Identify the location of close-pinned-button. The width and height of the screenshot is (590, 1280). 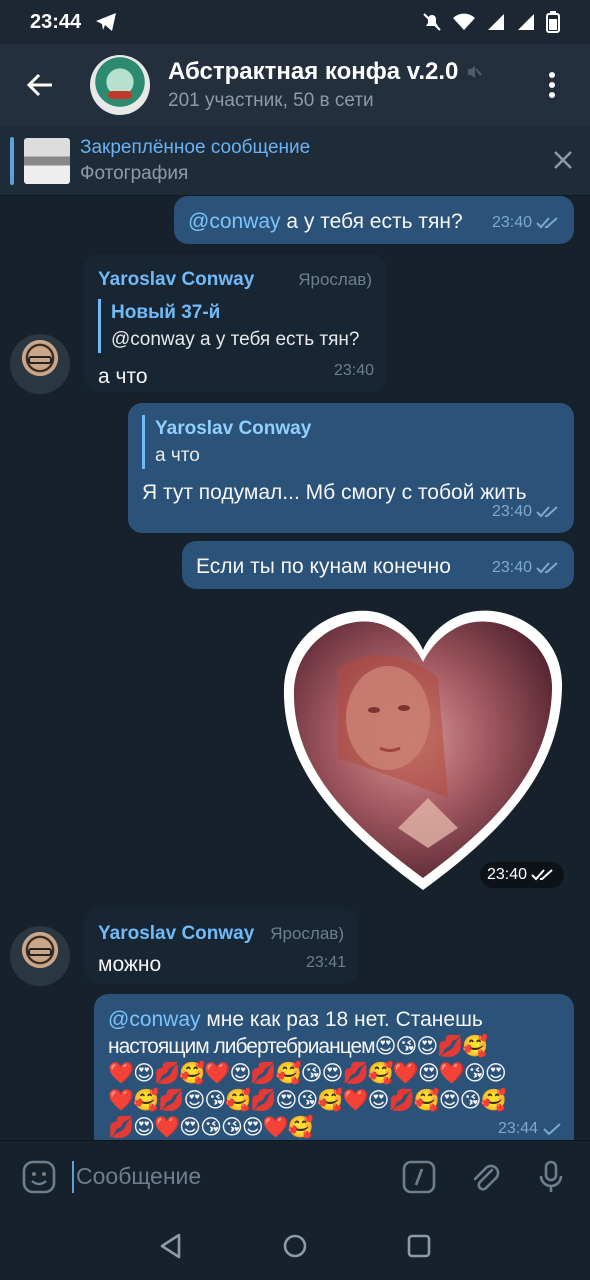
(563, 160).